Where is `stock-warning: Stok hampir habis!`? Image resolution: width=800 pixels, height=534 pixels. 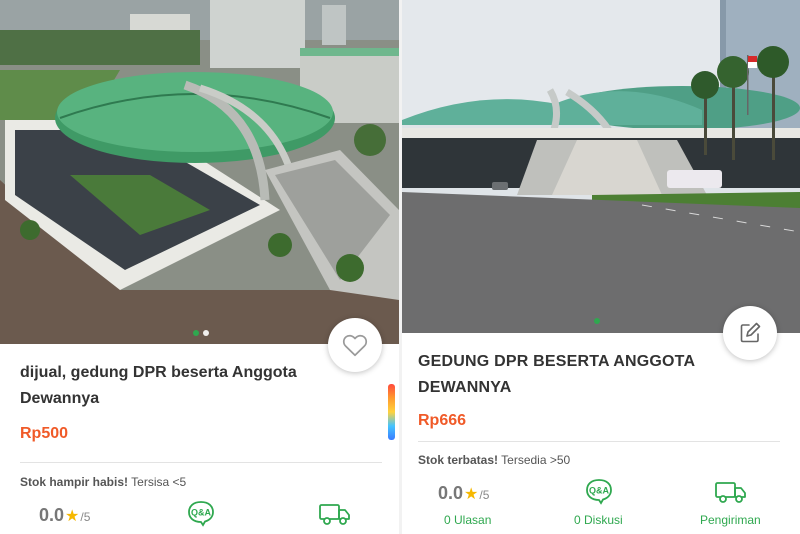
stock-warning: Stok hampir habis! is located at coordinates (74, 482).